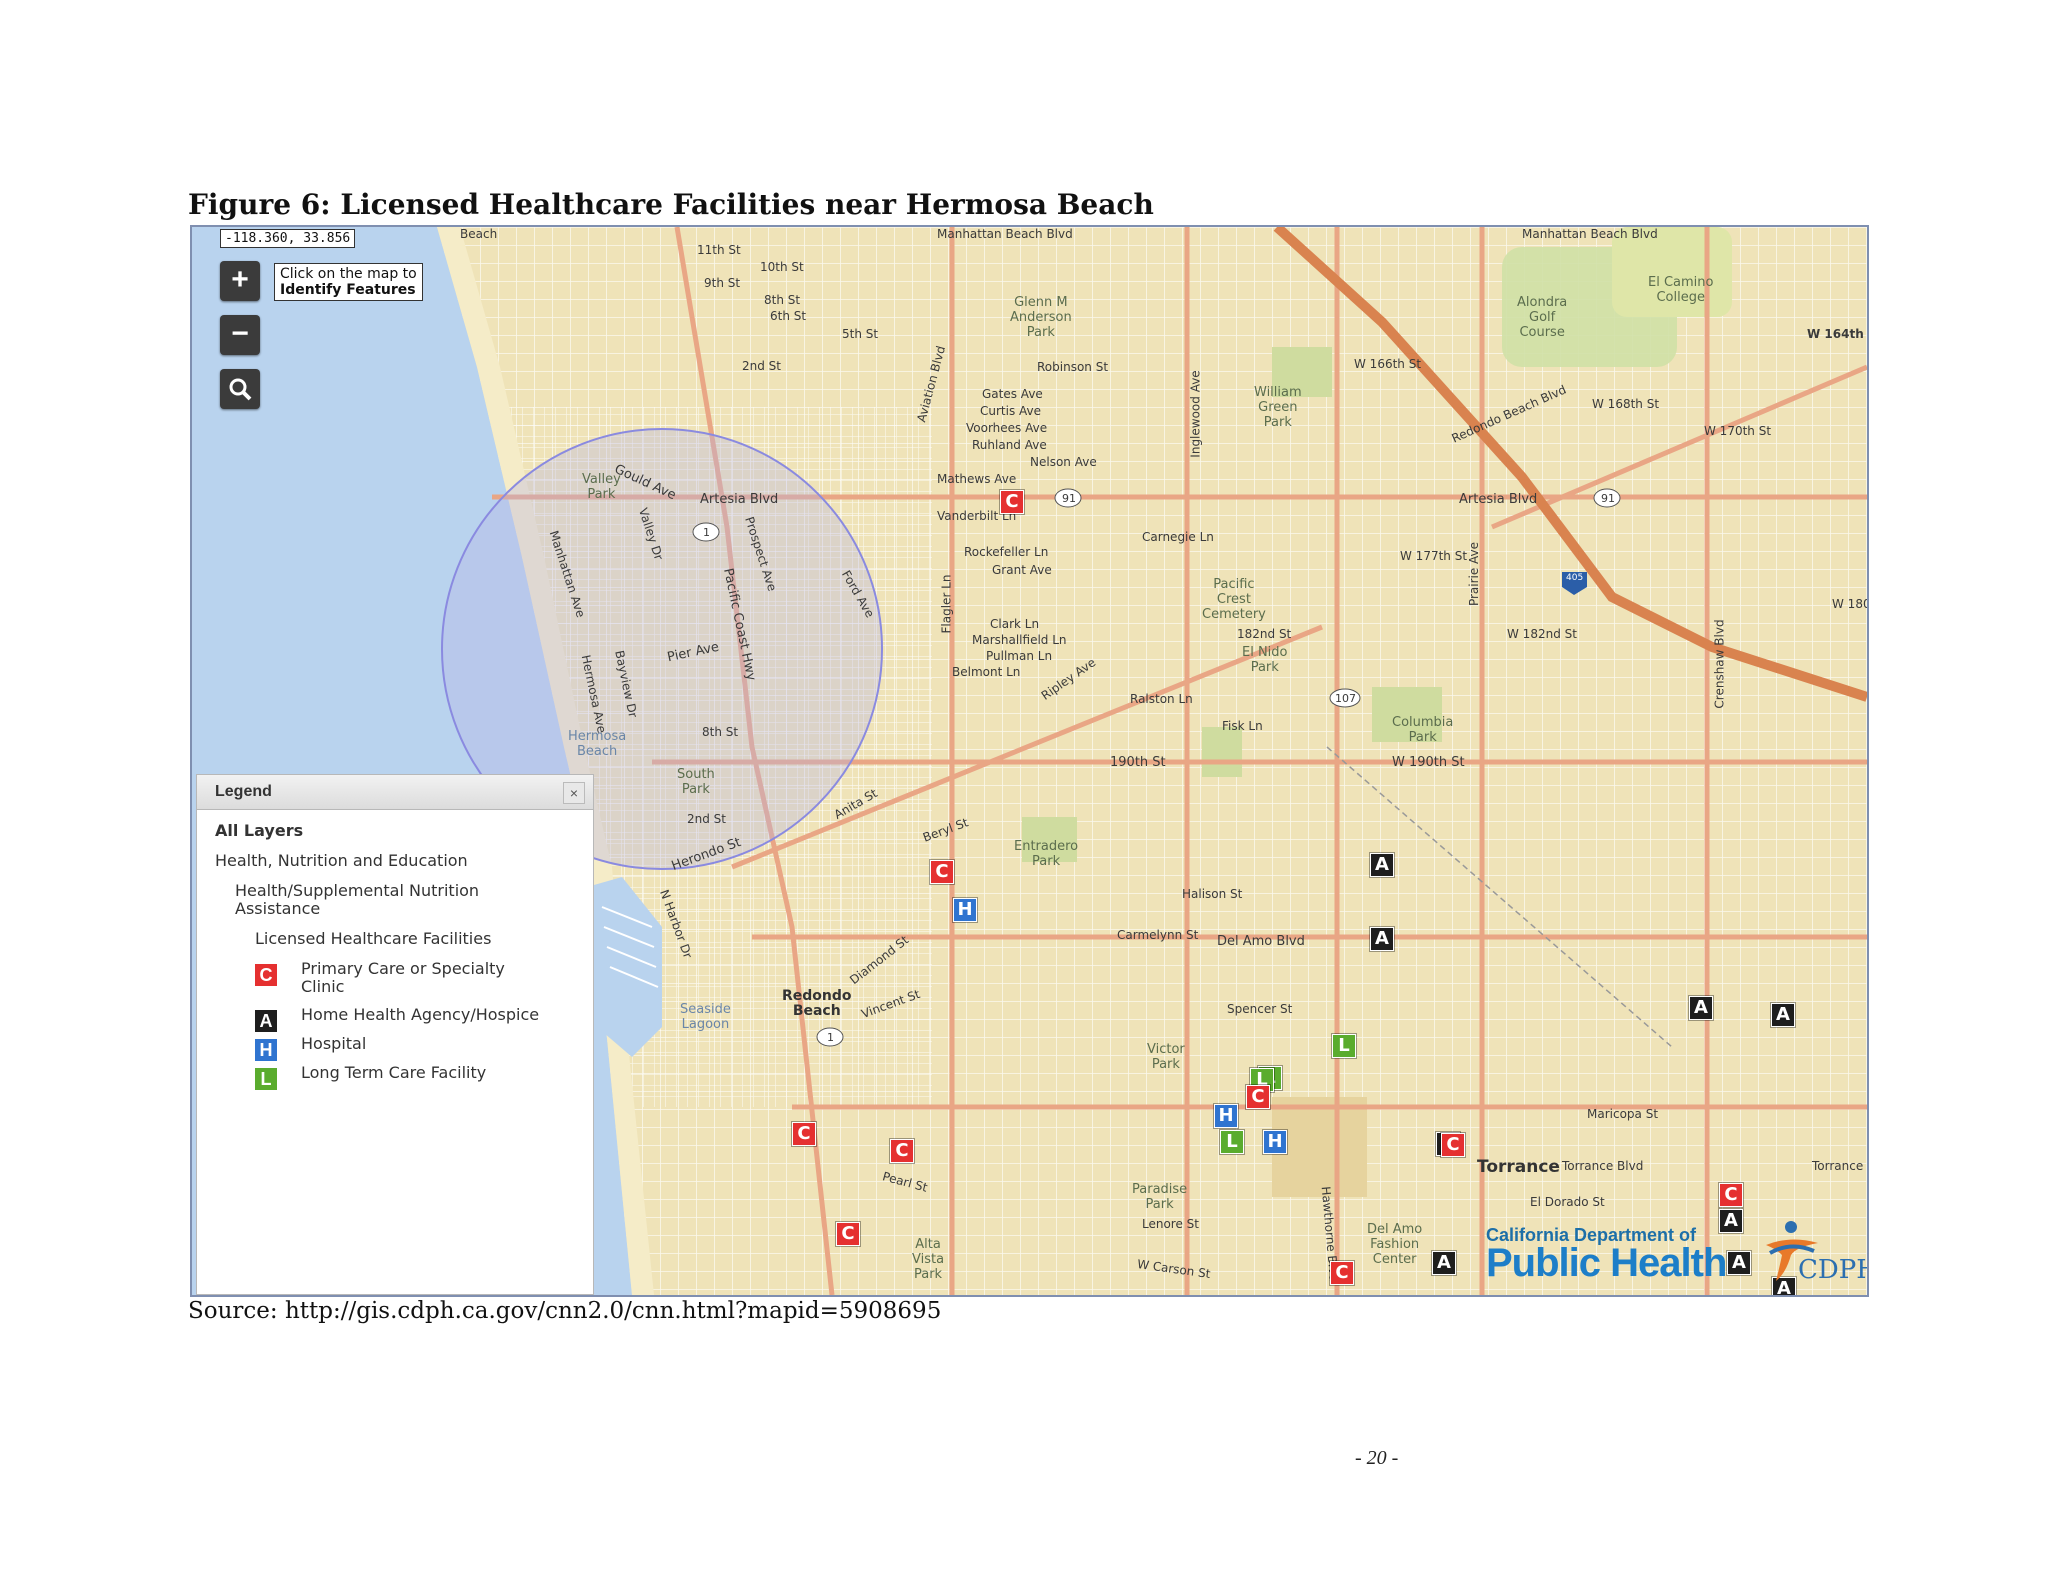  What do you see at coordinates (1575, 578) in the screenshot?
I see `interstate-shield-label: 405` at bounding box center [1575, 578].